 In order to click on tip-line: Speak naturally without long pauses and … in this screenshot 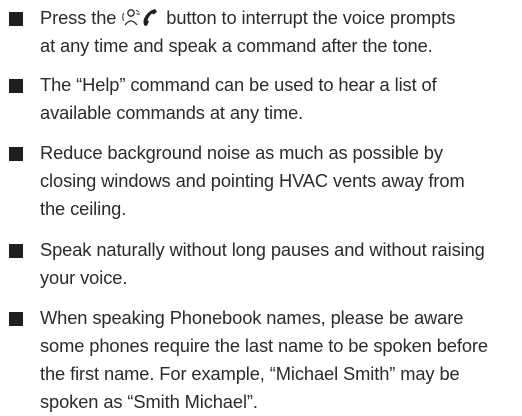, I will do `click(262, 249)`.